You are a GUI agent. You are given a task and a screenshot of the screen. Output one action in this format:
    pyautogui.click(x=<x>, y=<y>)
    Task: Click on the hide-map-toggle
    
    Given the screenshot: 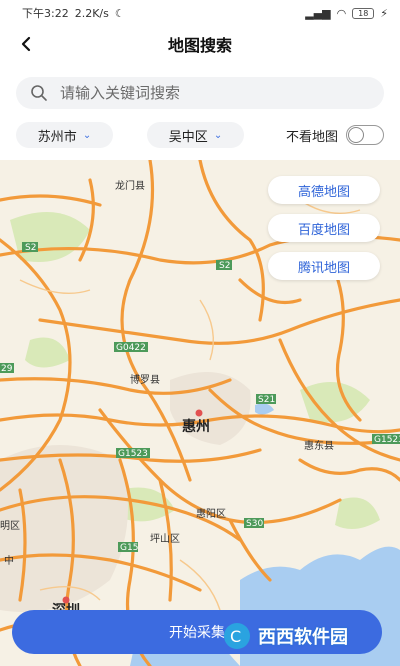 What is the action you would take?
    pyautogui.click(x=365, y=135)
    